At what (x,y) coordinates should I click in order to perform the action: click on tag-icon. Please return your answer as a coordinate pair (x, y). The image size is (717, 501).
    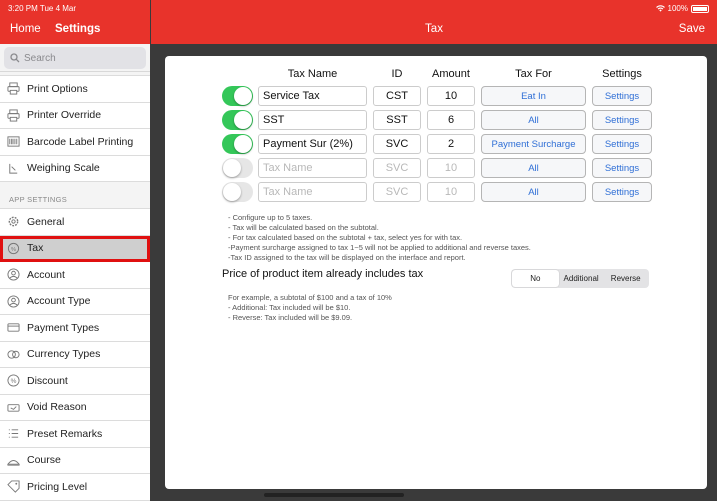
    Looking at the image, I should click on (13, 487).